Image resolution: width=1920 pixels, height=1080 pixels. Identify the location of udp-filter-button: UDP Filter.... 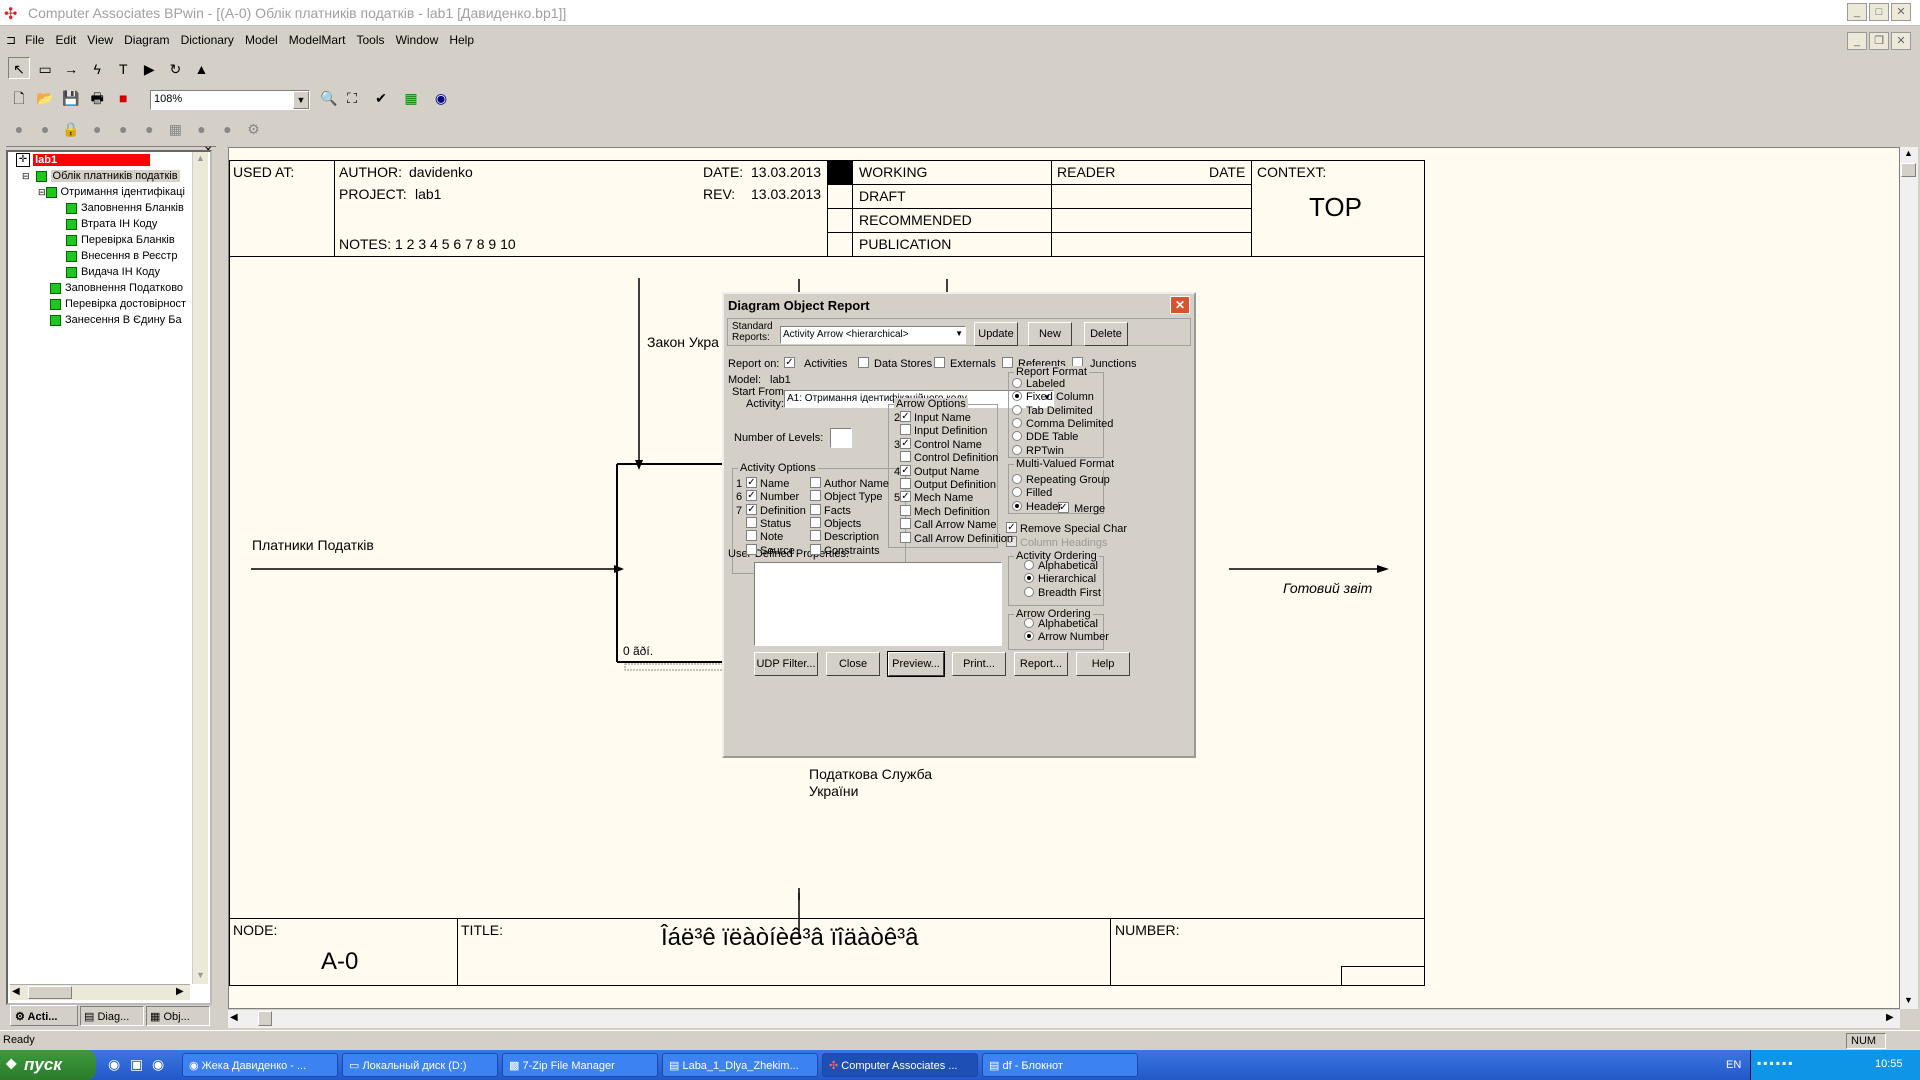
(786, 664).